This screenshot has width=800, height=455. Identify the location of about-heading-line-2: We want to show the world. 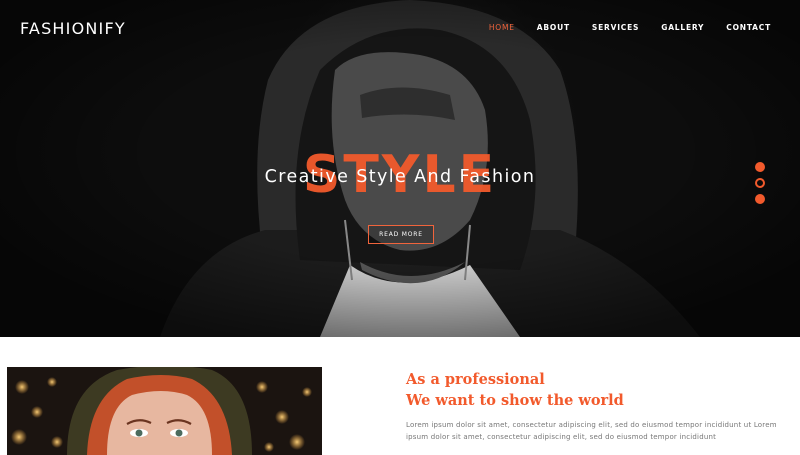
(515, 400).